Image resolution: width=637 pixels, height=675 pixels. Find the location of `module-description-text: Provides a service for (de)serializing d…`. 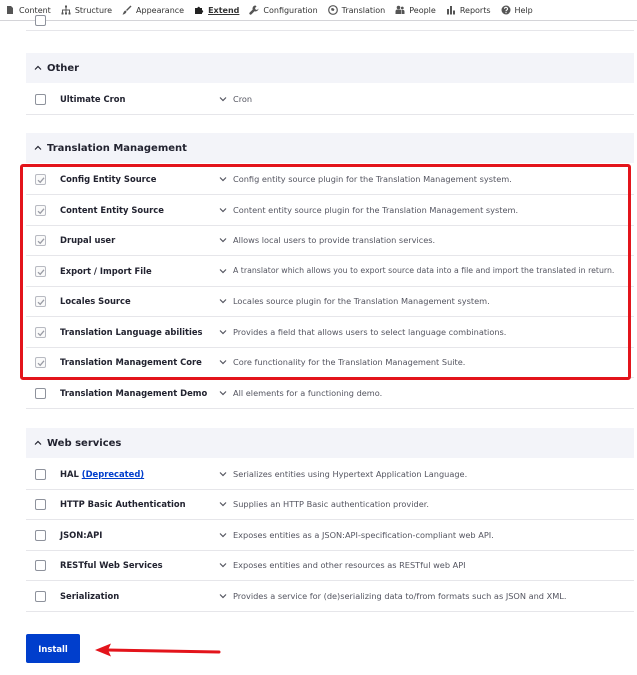

module-description-text: Provides a service for (de)serializing d… is located at coordinates (400, 596).